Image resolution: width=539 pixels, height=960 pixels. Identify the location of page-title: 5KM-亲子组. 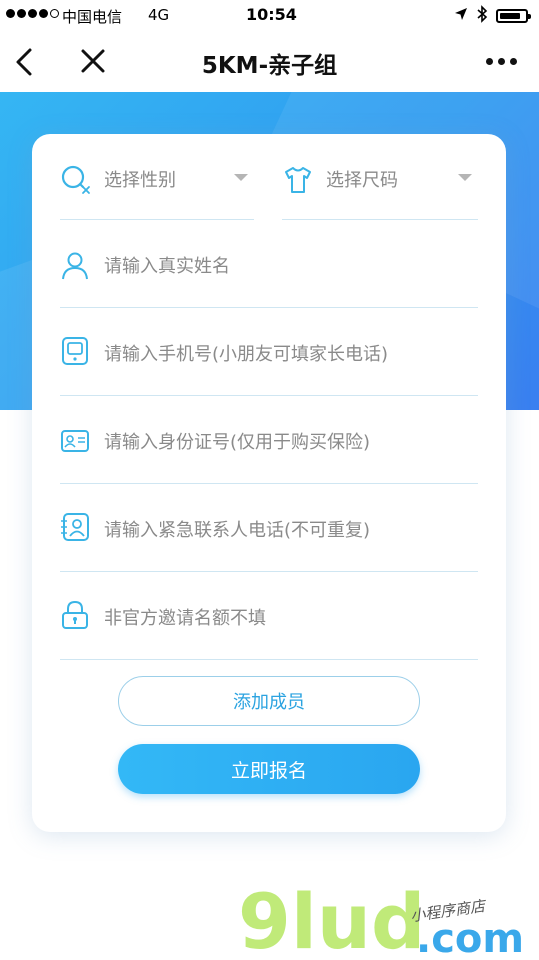
(269, 66).